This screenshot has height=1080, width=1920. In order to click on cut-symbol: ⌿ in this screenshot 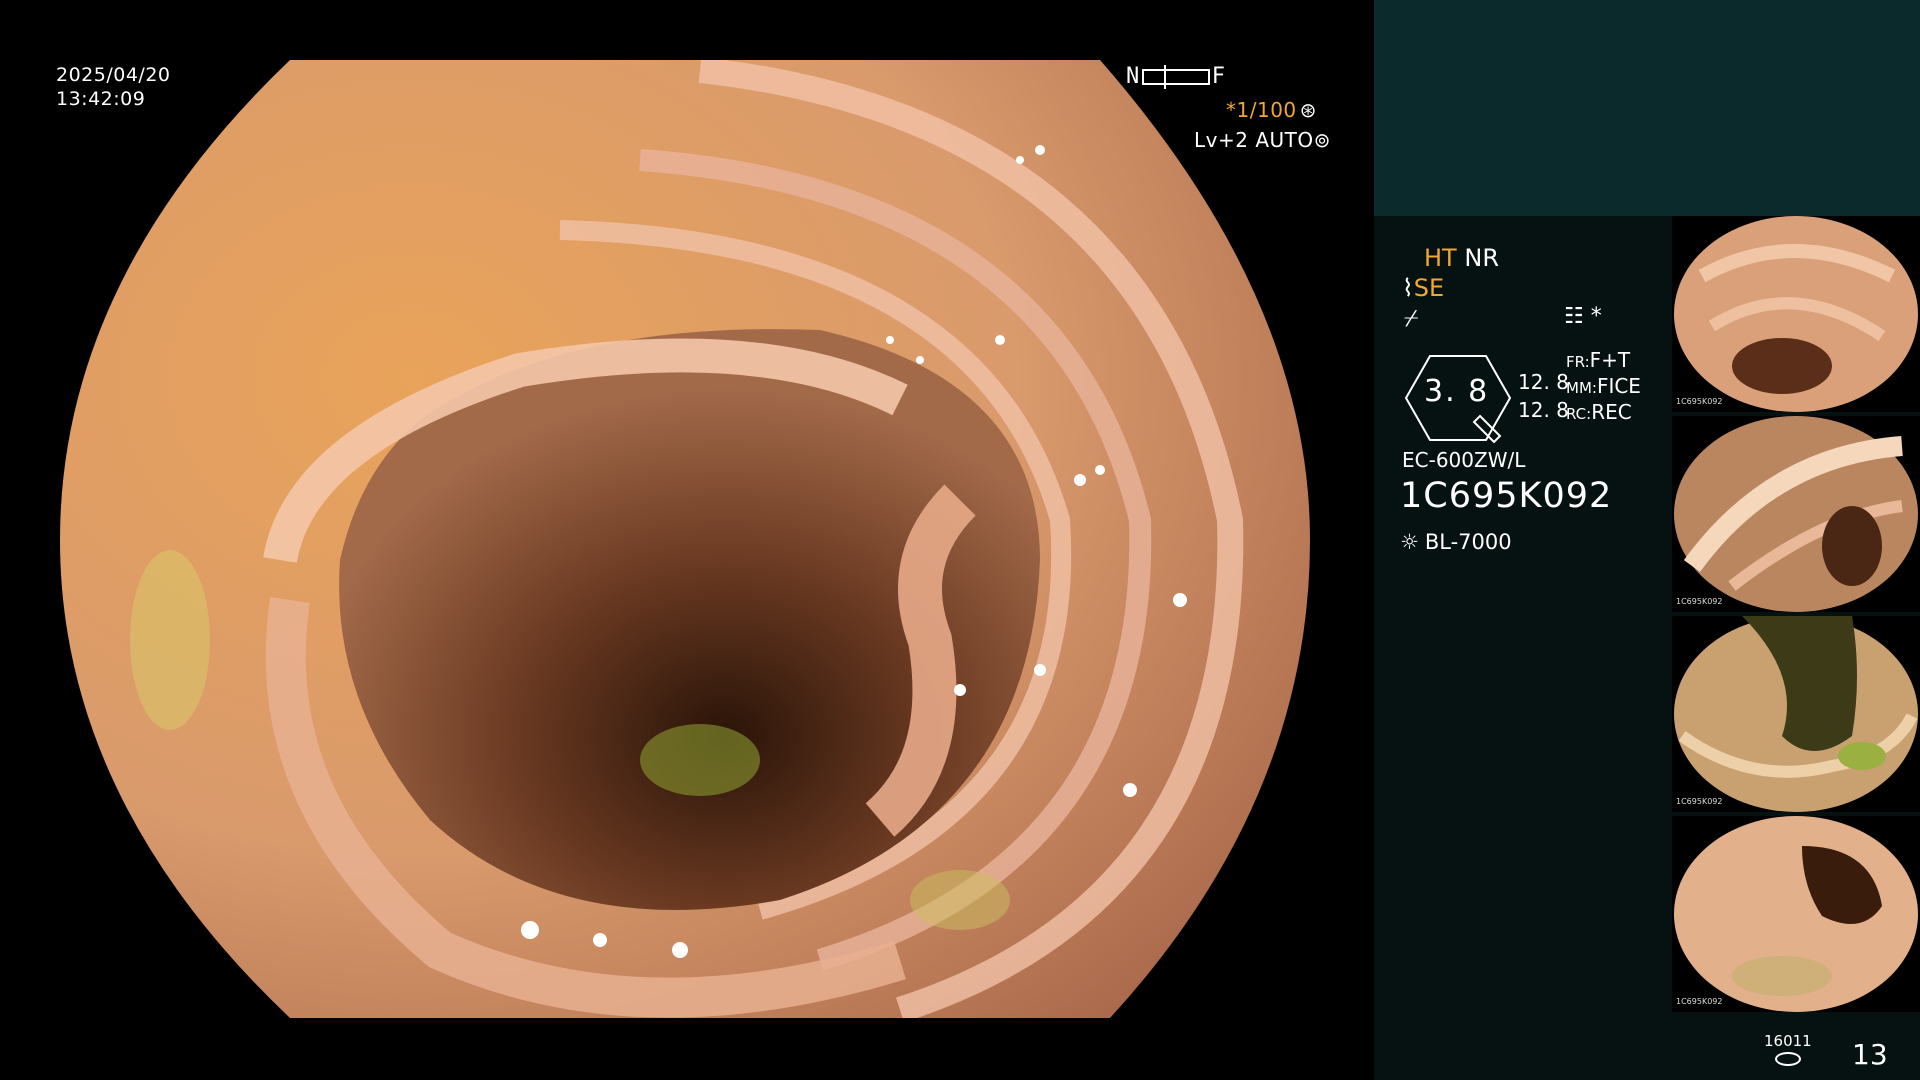, I will do `click(1411, 318)`.